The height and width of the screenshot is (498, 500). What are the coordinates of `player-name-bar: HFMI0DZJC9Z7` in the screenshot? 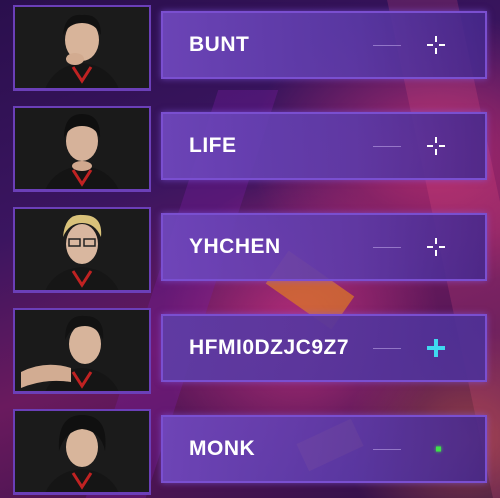 It's located at (324, 348).